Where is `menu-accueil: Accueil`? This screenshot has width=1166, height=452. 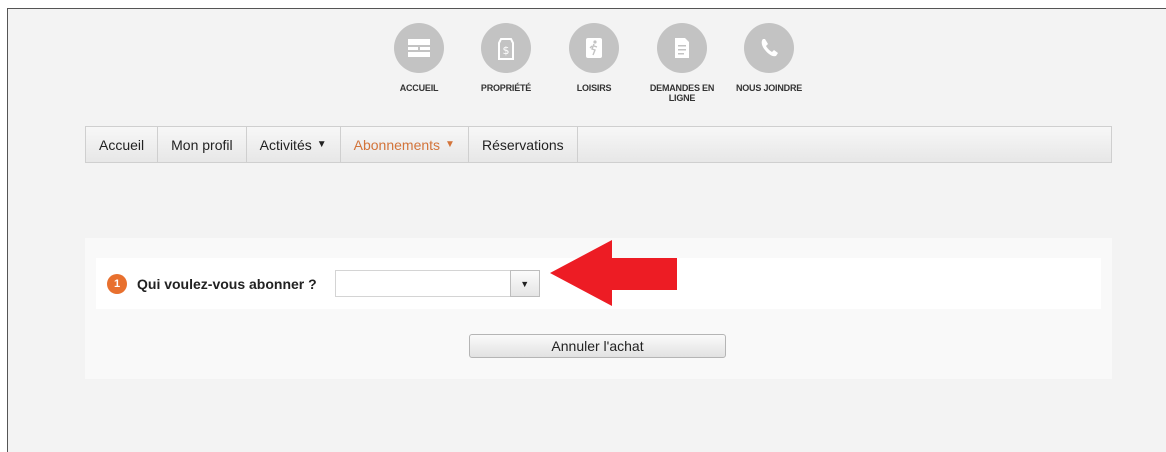
menu-accueil: Accueil is located at coordinates (122, 144).